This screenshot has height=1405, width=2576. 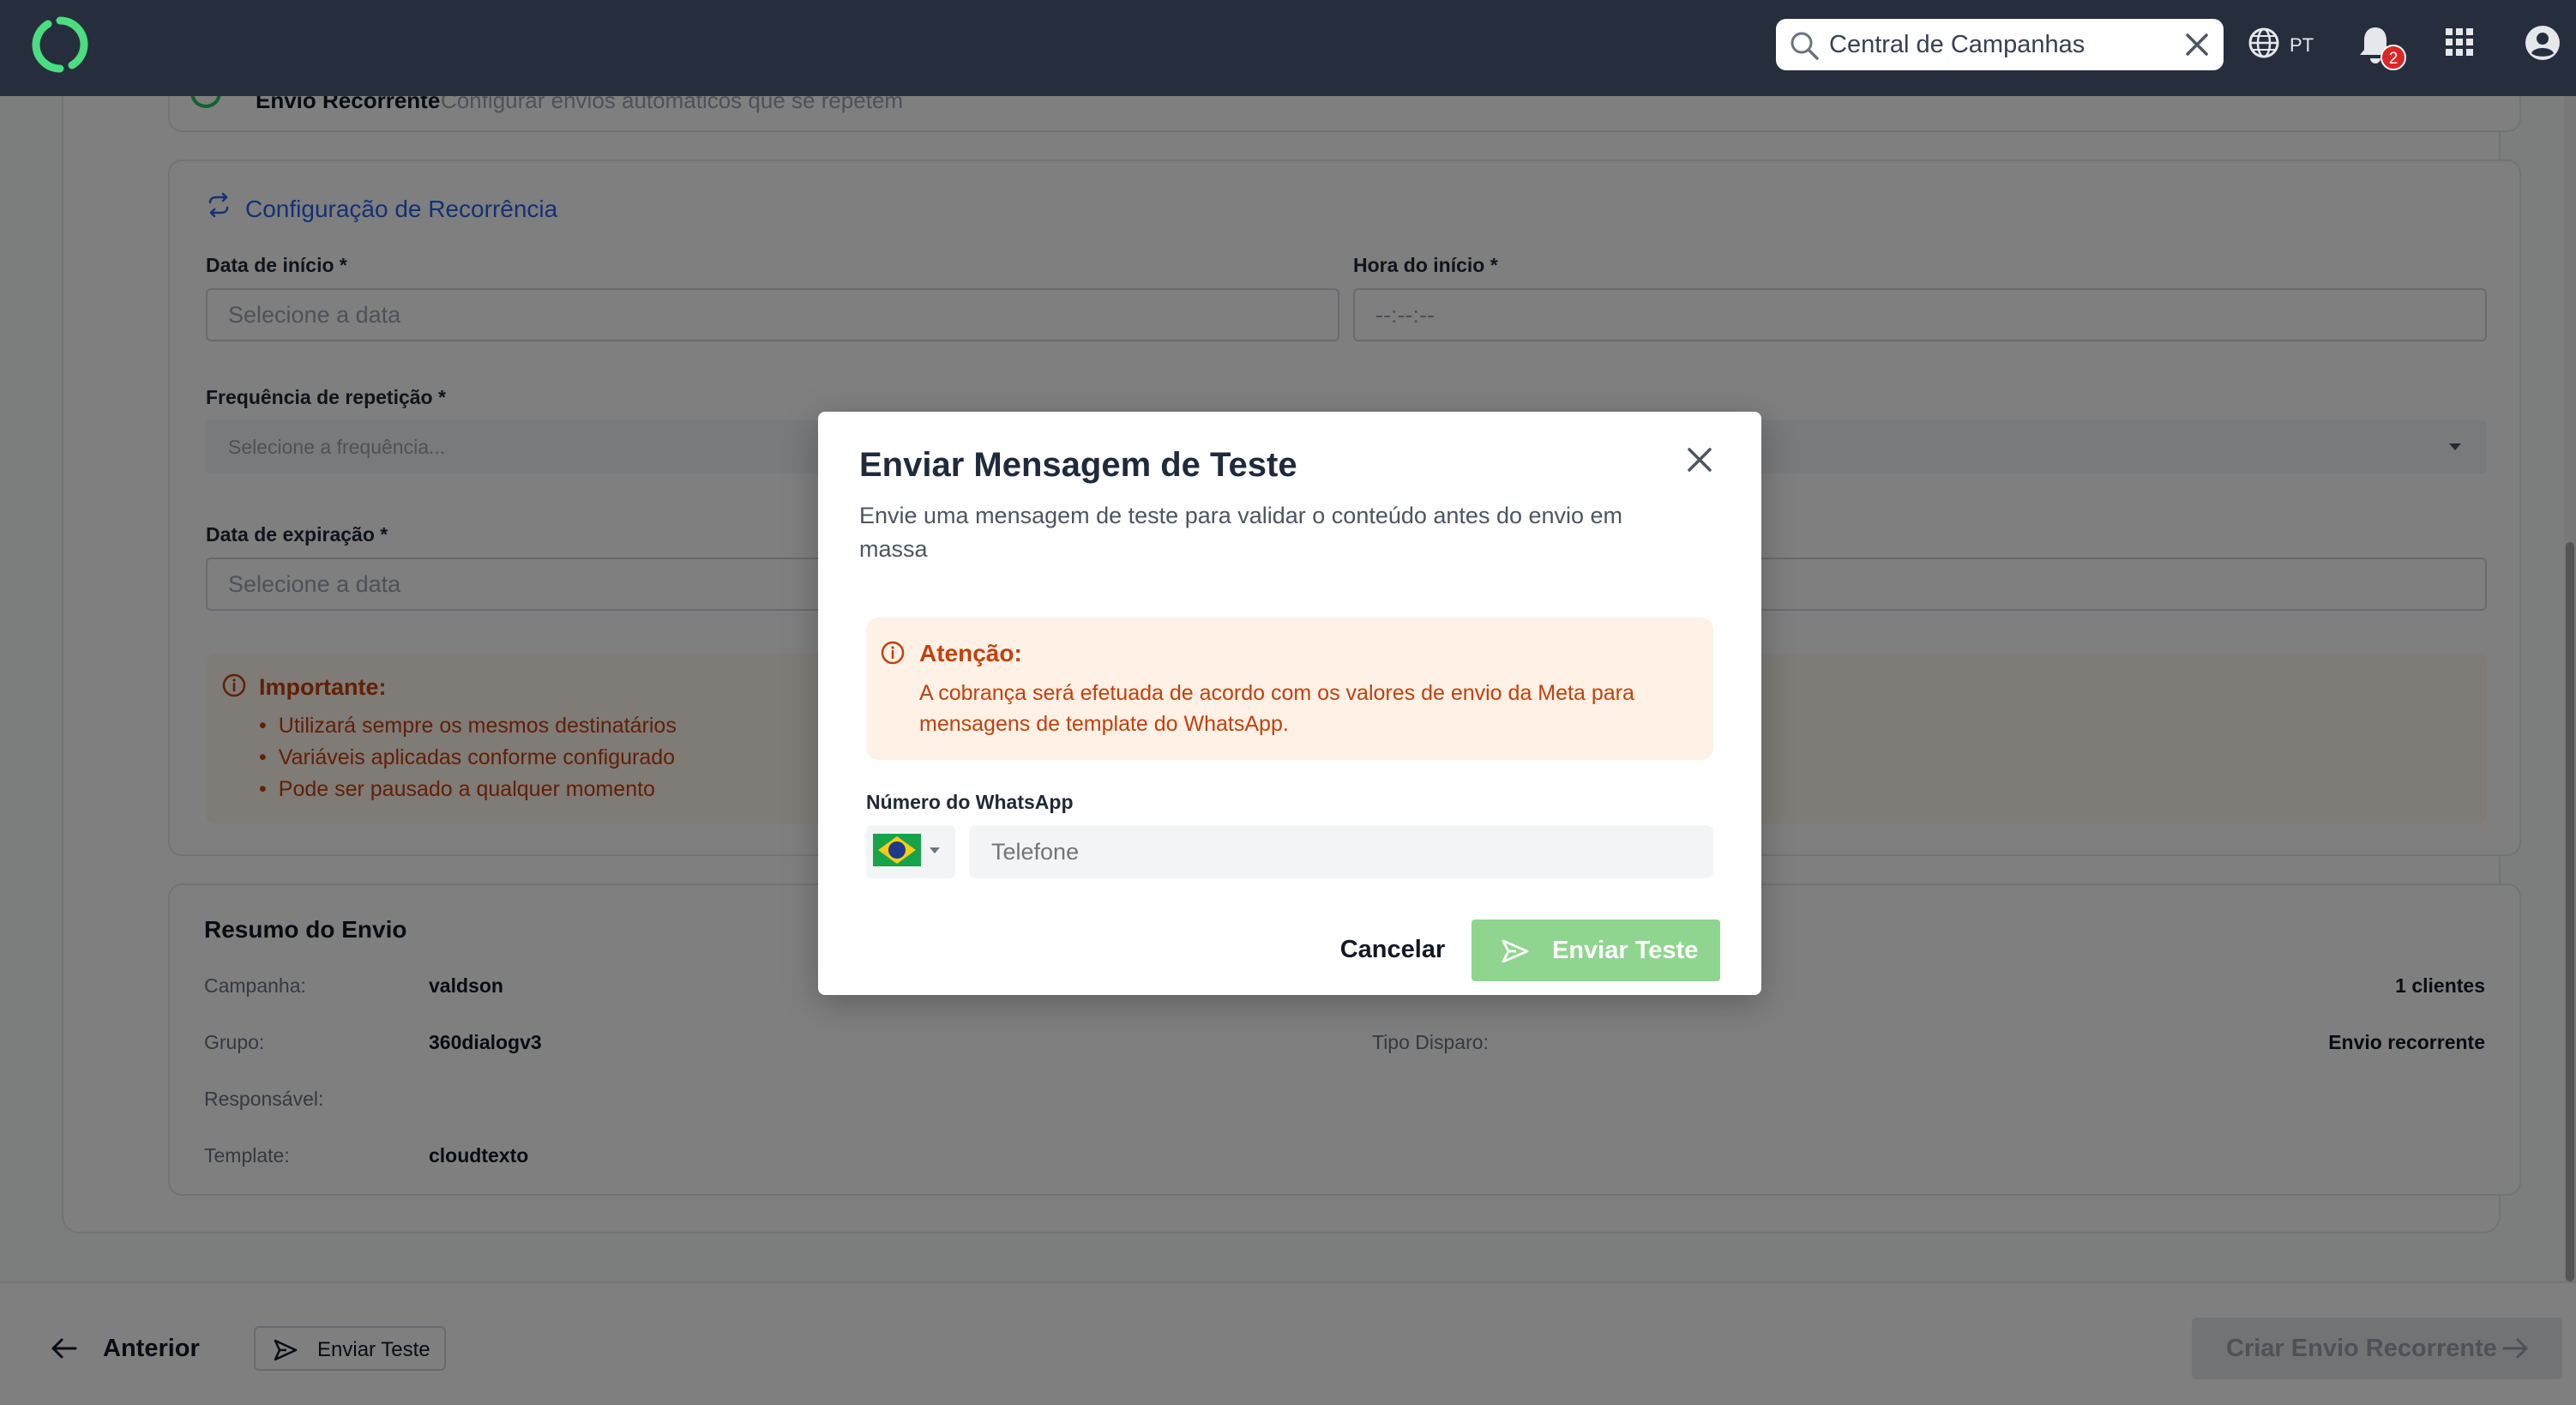 What do you see at coordinates (911, 851) in the screenshot?
I see `country-code-selector` at bounding box center [911, 851].